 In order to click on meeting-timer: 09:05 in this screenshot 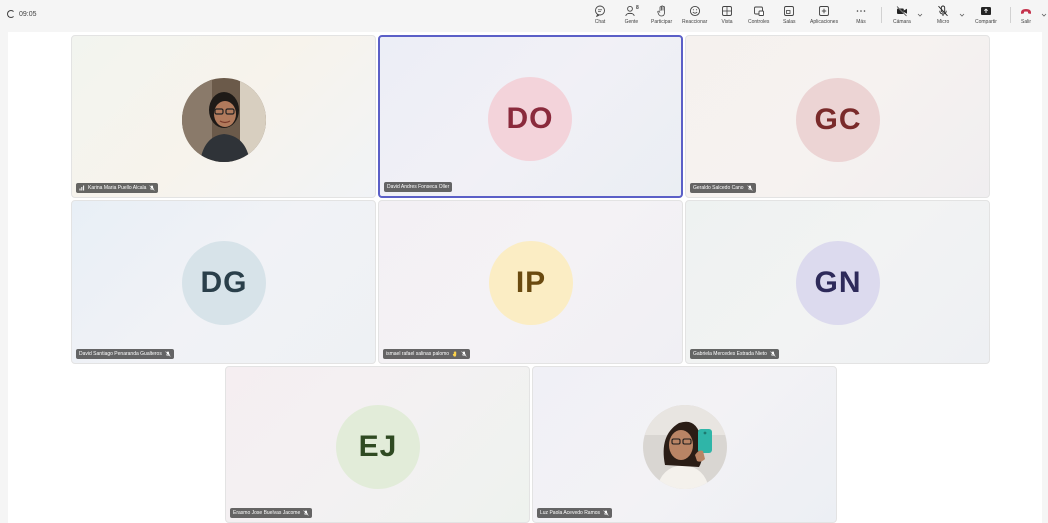, I will do `click(22, 14)`.